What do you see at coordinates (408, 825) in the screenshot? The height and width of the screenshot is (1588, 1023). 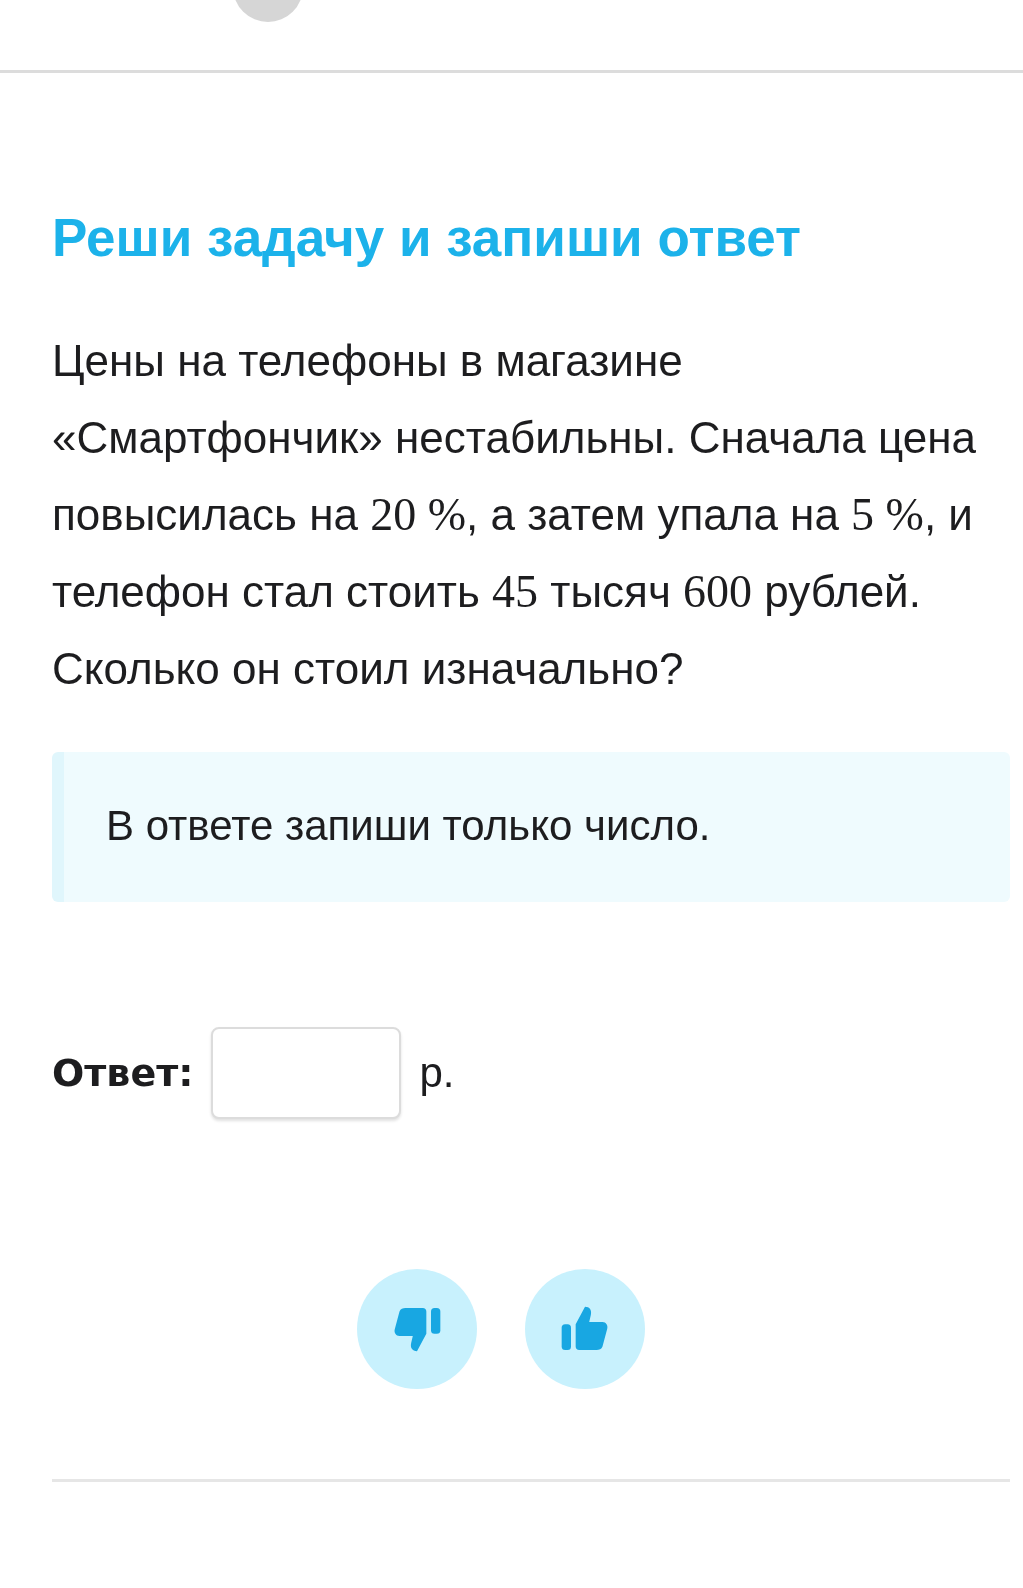 I see `hint-text: В ответе запиши только число.` at bounding box center [408, 825].